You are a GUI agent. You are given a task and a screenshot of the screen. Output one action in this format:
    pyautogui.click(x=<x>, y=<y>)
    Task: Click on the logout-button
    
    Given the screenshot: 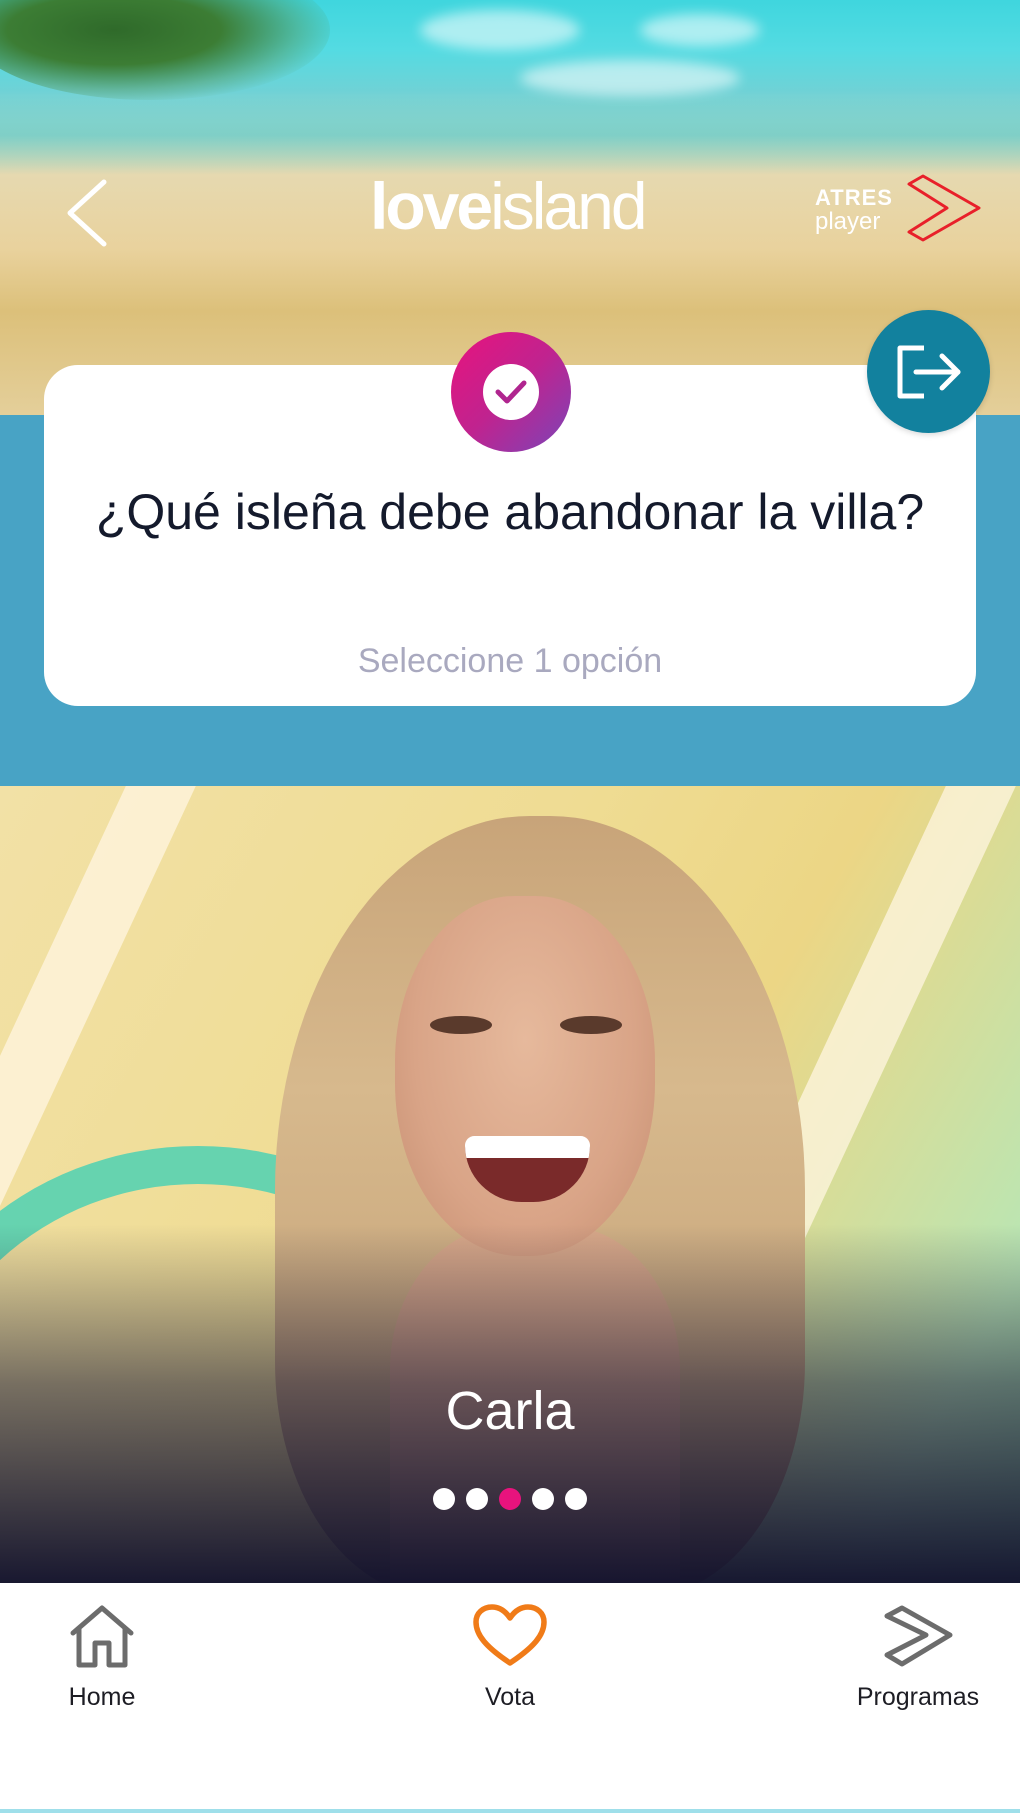 What is the action you would take?
    pyautogui.click(x=928, y=371)
    